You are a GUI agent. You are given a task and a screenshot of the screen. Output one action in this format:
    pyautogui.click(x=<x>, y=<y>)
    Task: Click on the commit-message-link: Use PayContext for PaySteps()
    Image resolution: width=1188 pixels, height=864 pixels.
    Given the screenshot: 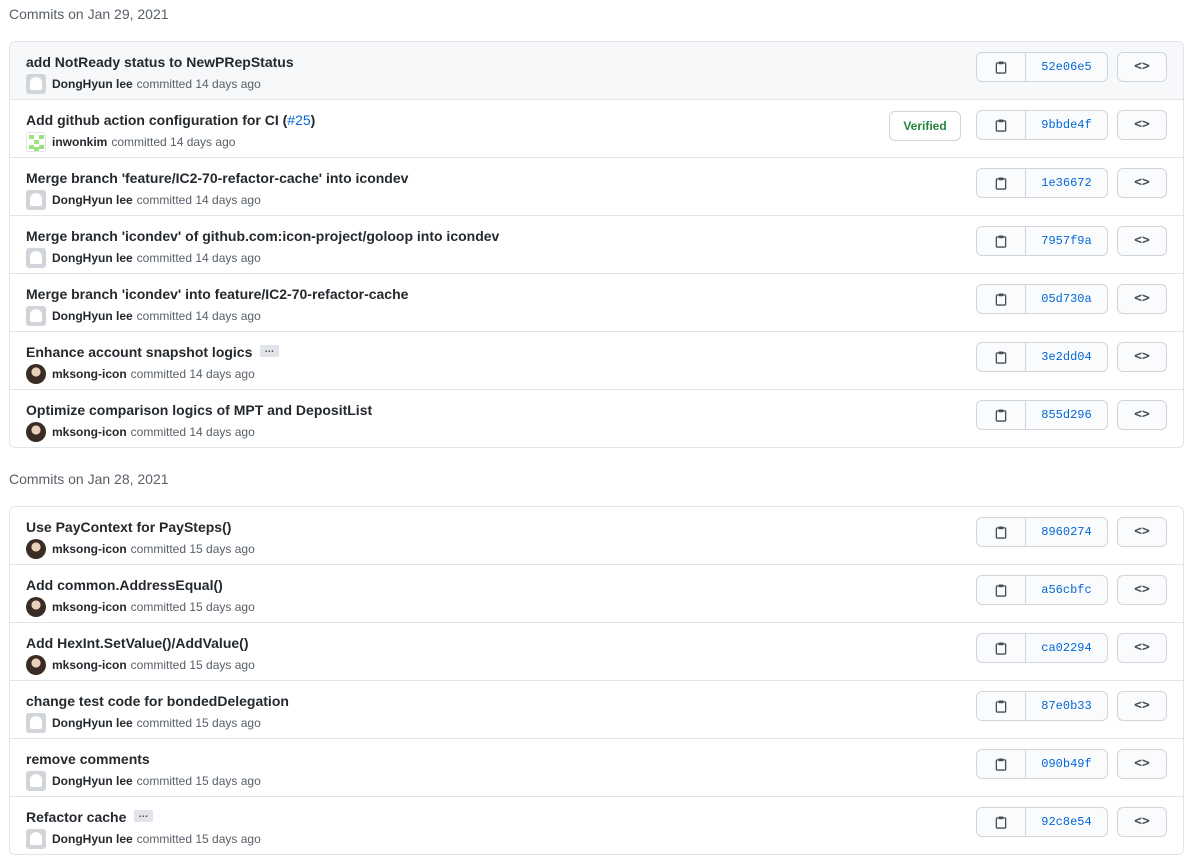 What is the action you would take?
    pyautogui.click(x=128, y=527)
    